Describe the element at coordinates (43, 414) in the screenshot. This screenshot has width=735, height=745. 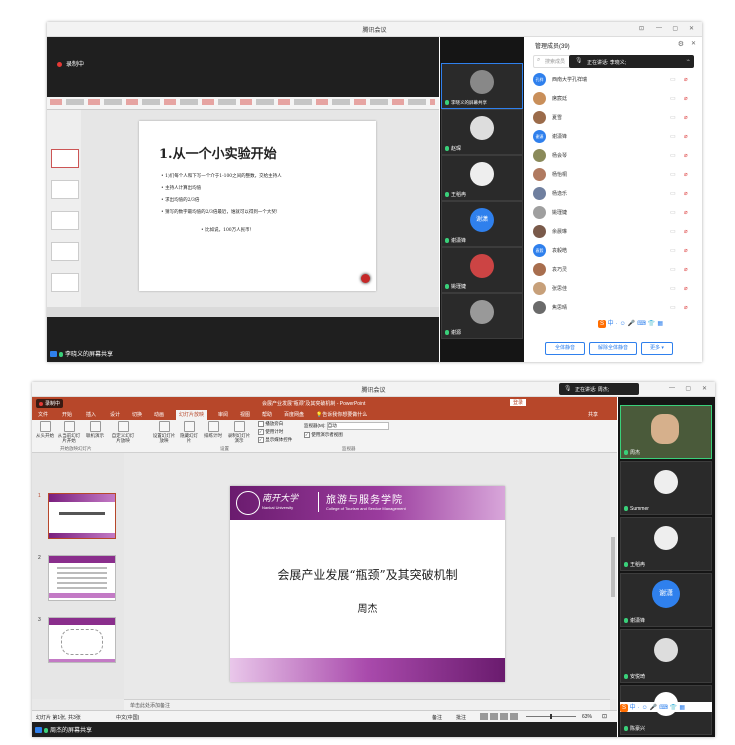
I see `tab-file: 文件` at that location.